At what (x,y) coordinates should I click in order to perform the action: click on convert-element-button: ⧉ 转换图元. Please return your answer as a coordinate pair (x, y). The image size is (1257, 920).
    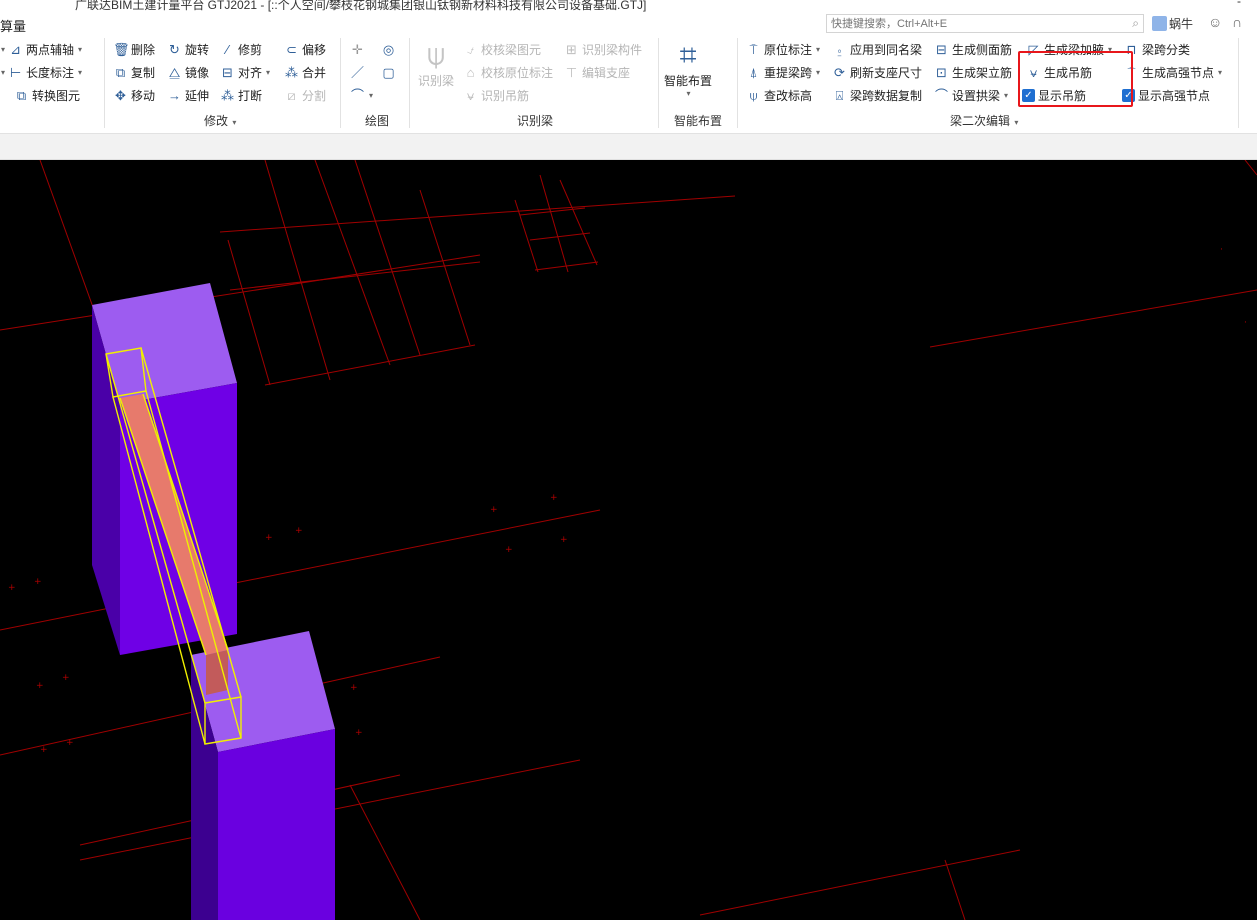
    Looking at the image, I should click on (47, 95).